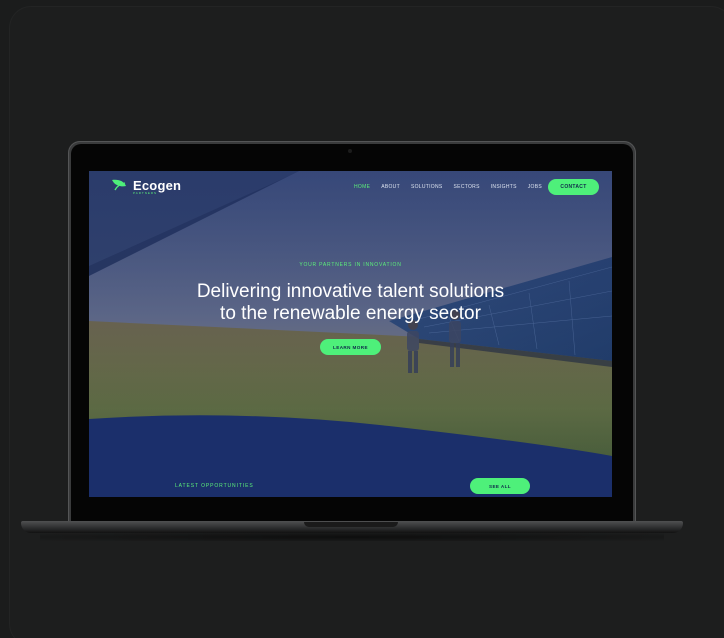 The width and height of the screenshot is (724, 638). Describe the element at coordinates (350, 151) in the screenshot. I see `camera-icon` at that location.